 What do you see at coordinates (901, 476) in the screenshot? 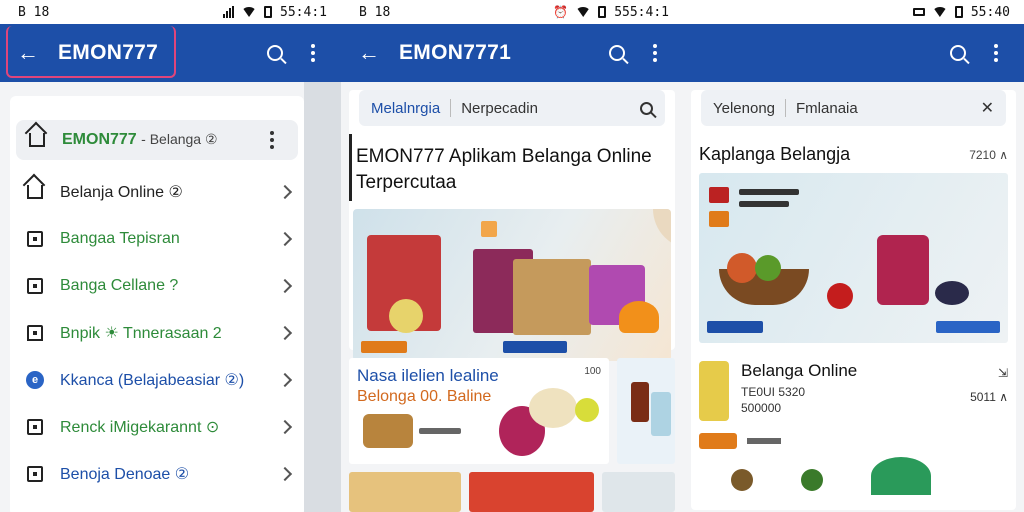
I see `melon-image` at bounding box center [901, 476].